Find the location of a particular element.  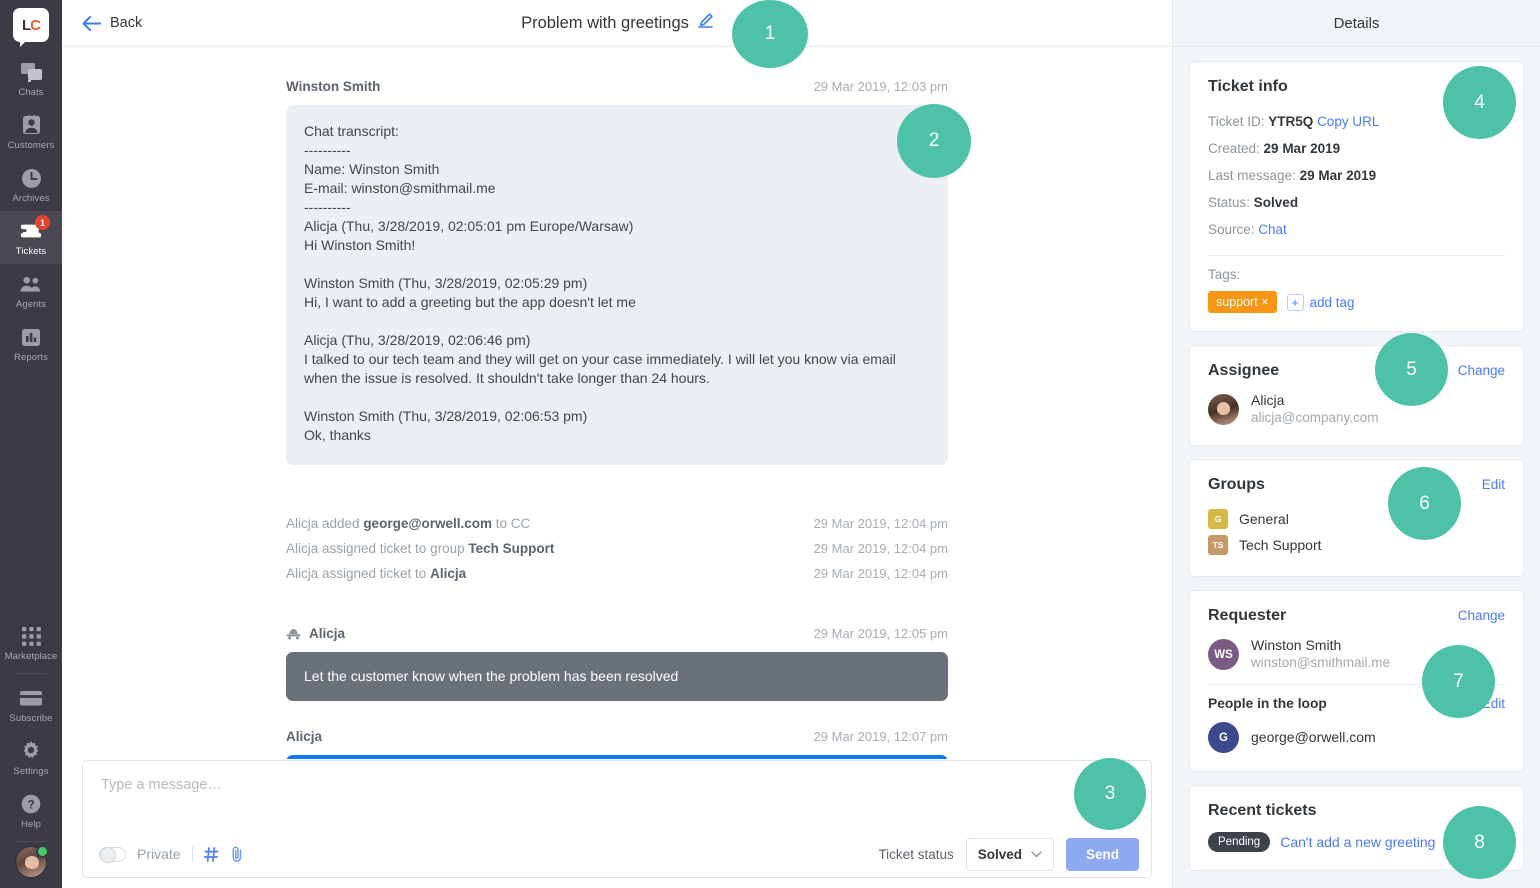

sidebar-item-agents: Agents is located at coordinates (31, 290).